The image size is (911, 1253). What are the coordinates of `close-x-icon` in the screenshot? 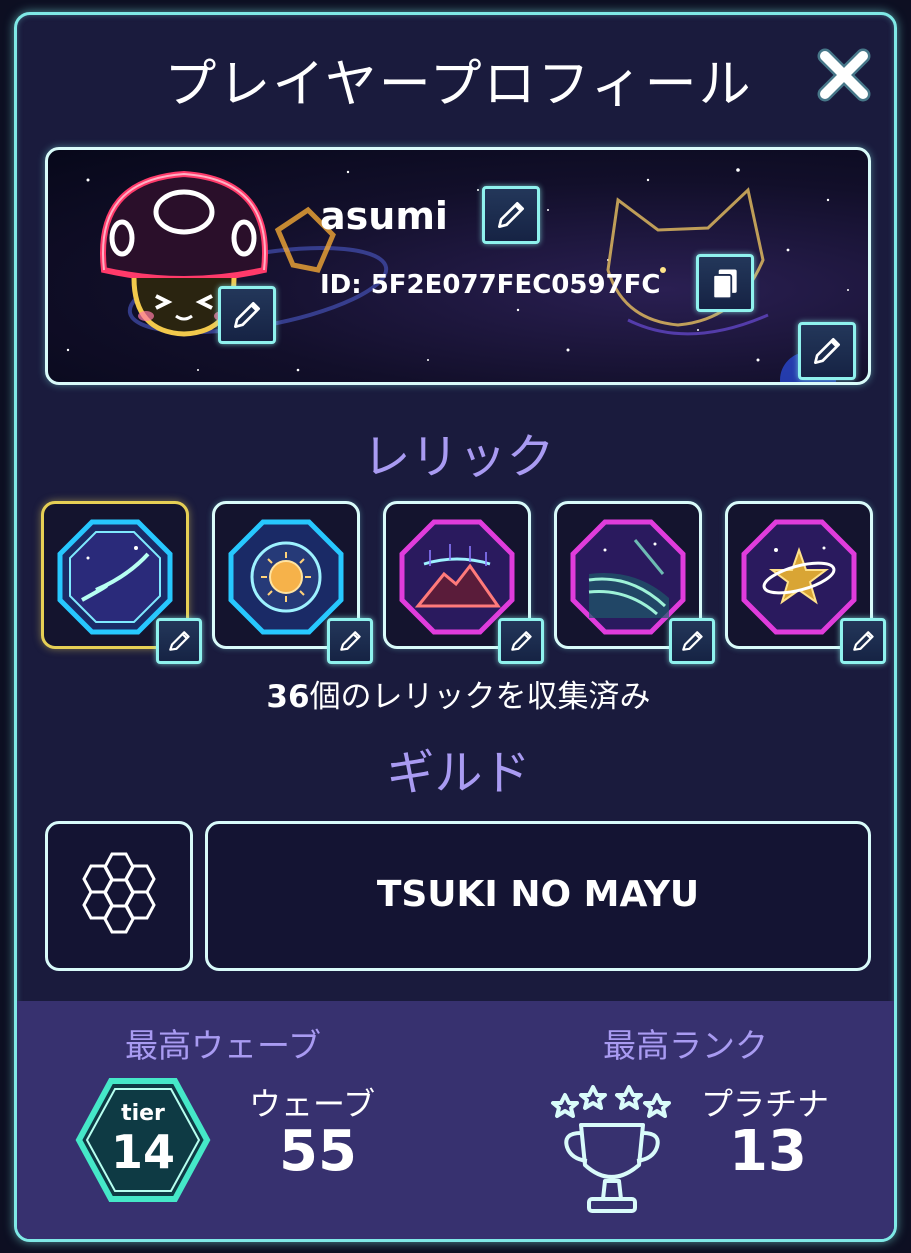 It's located at (844, 75).